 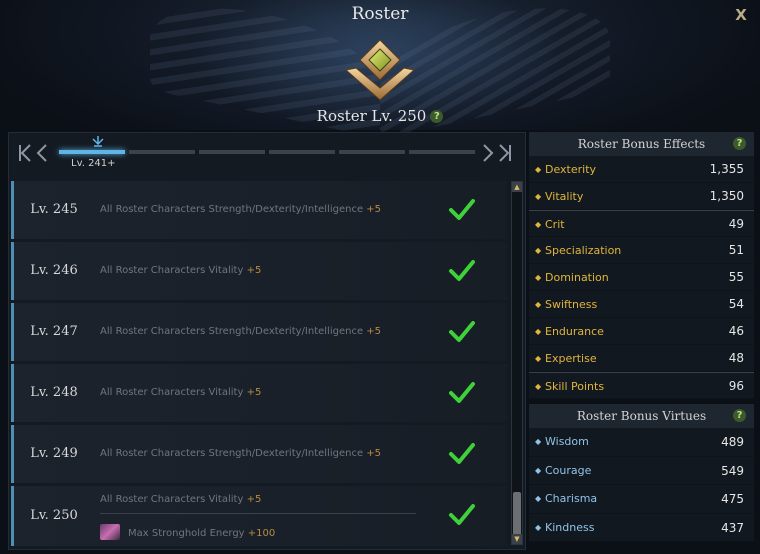 I want to click on bonus-stat-skill-points: ◆ Skill Points 96, so click(x=641, y=385).